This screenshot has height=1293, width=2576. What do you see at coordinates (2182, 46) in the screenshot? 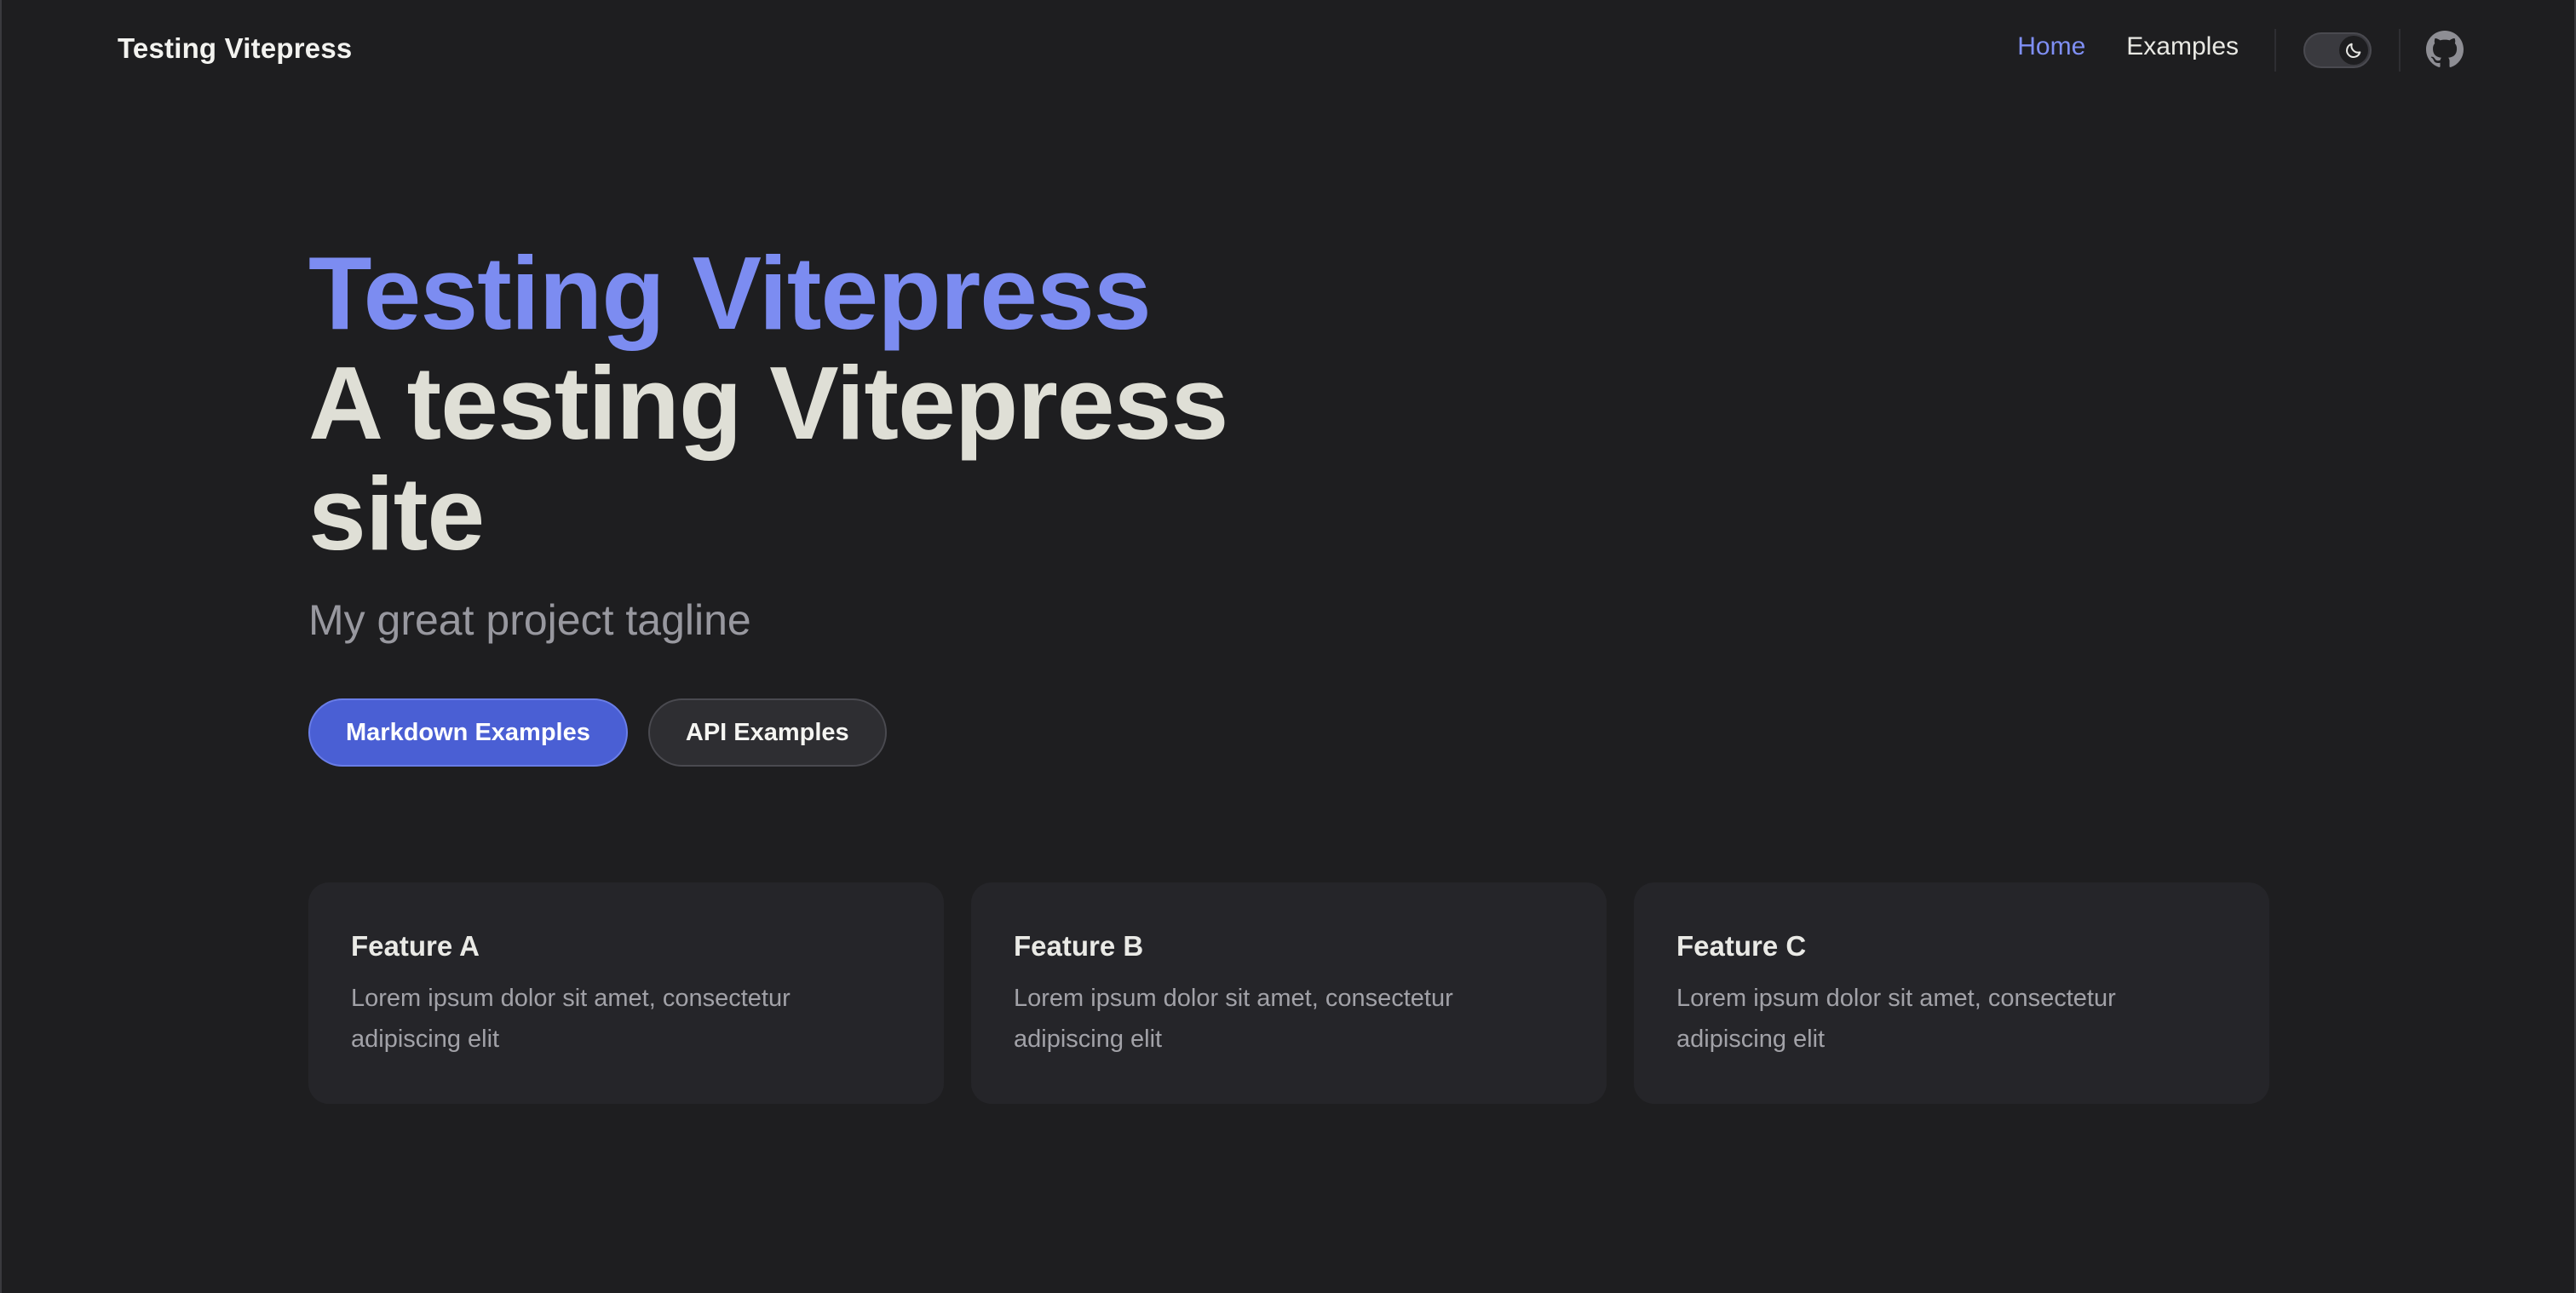
I see `nav-link-examples: Examples` at bounding box center [2182, 46].